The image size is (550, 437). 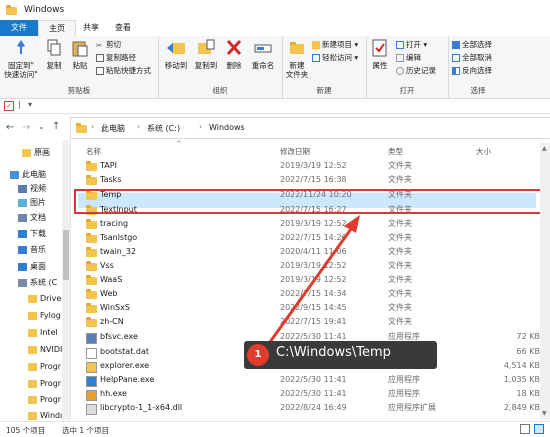 What do you see at coordinates (51, 399) in the screenshot?
I see `nav-item-label: Progr` at bounding box center [51, 399].